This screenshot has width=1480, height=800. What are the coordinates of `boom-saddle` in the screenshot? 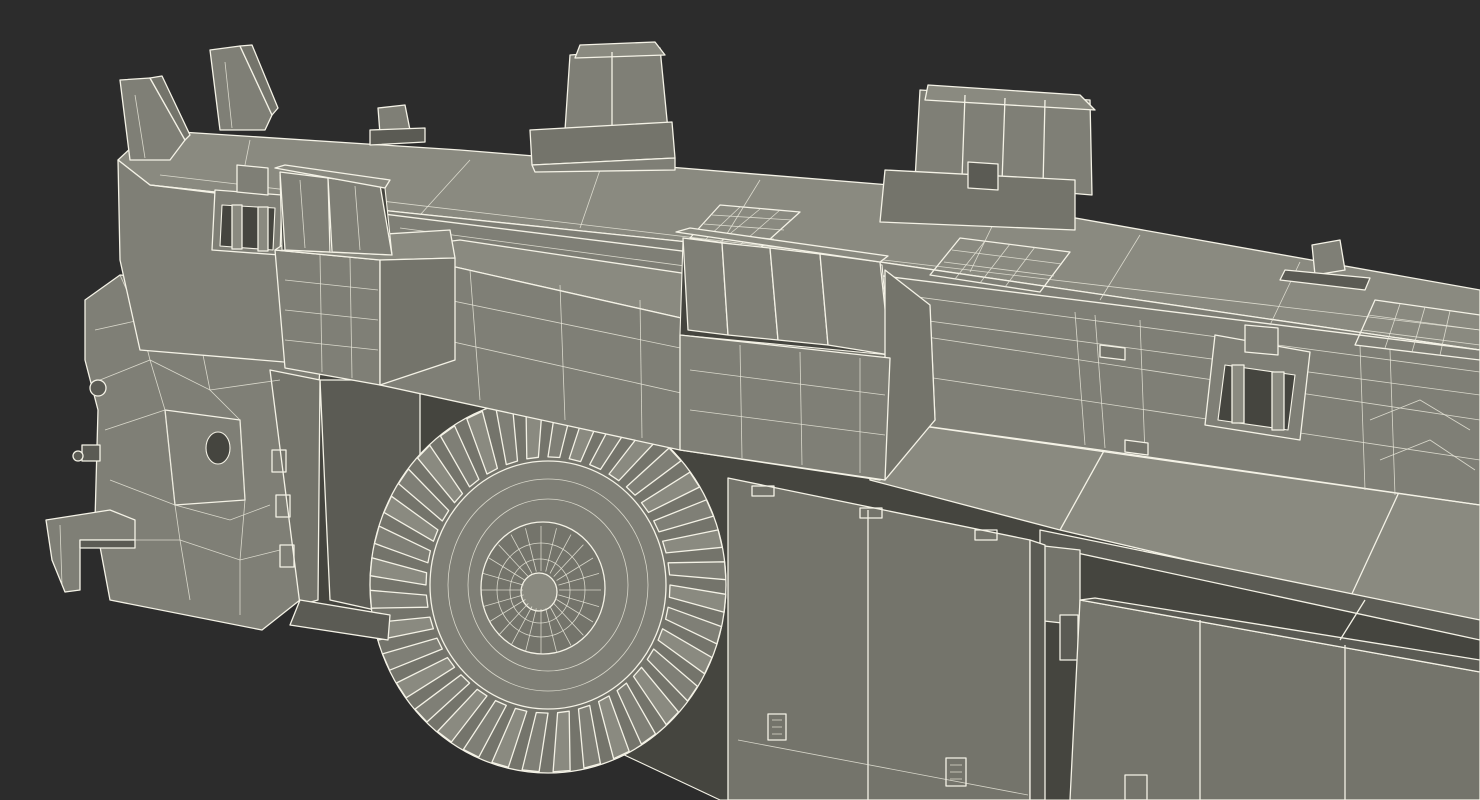 It's located at (333, 210).